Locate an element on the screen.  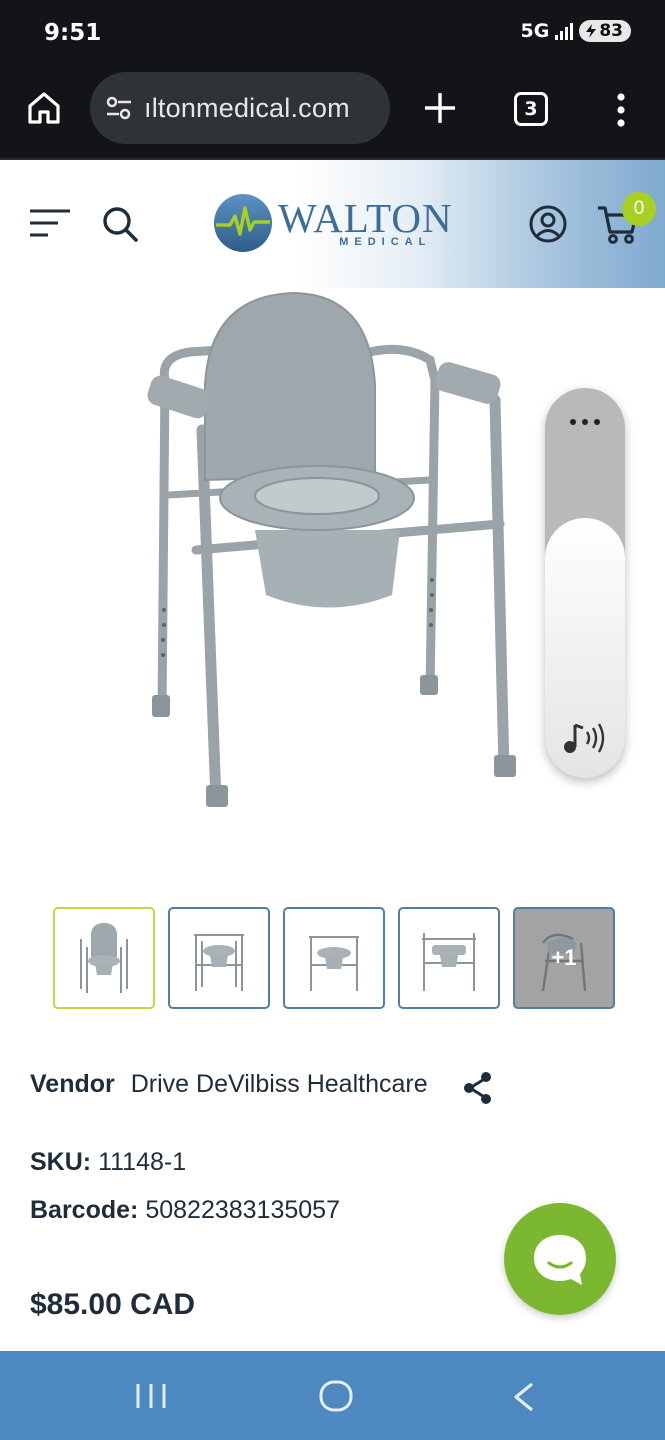
cart-count-badge: 0 is located at coordinates (639, 209).